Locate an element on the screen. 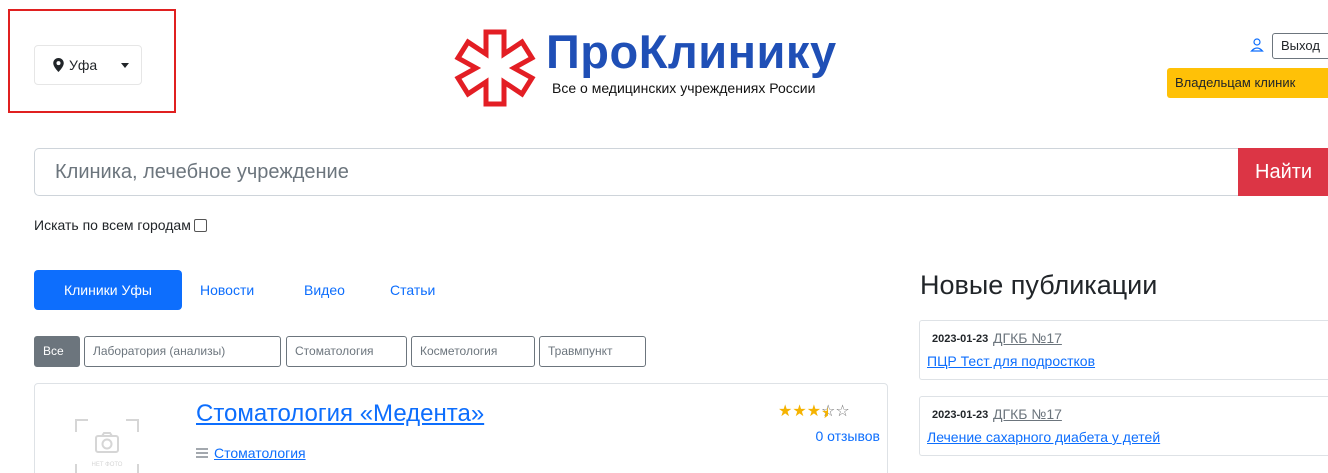  search-button: Найти is located at coordinates (1283, 172).